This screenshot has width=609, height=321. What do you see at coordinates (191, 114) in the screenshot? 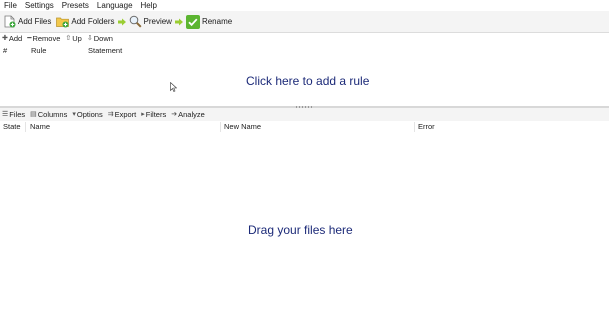
I see `analyze-label: Analyze` at bounding box center [191, 114].